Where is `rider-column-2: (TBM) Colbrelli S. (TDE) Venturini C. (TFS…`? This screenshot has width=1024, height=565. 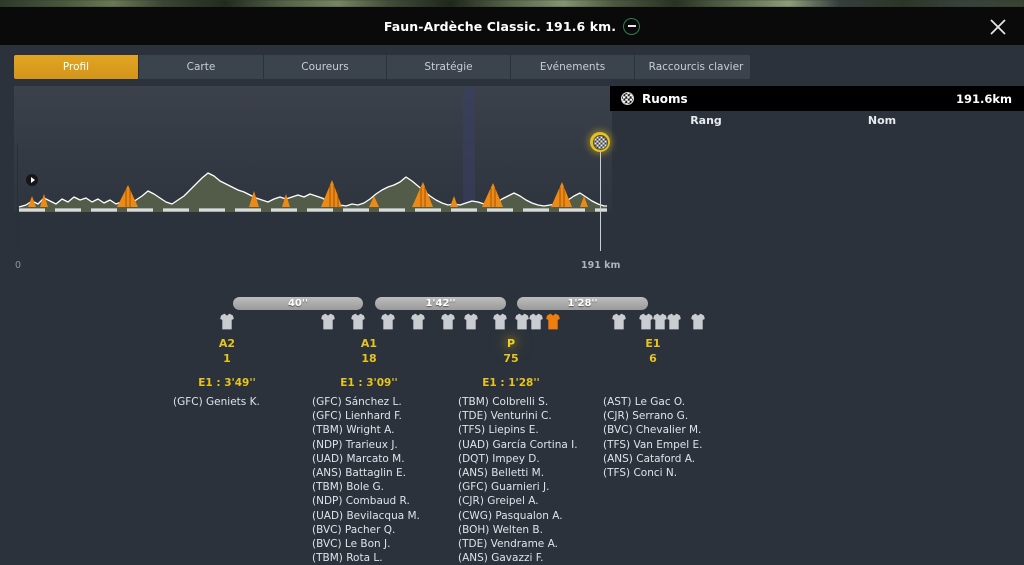
rider-column-2: (TBM) Colbrelli S. (TDE) Venturini C. (TFS… is located at coordinates (518, 480).